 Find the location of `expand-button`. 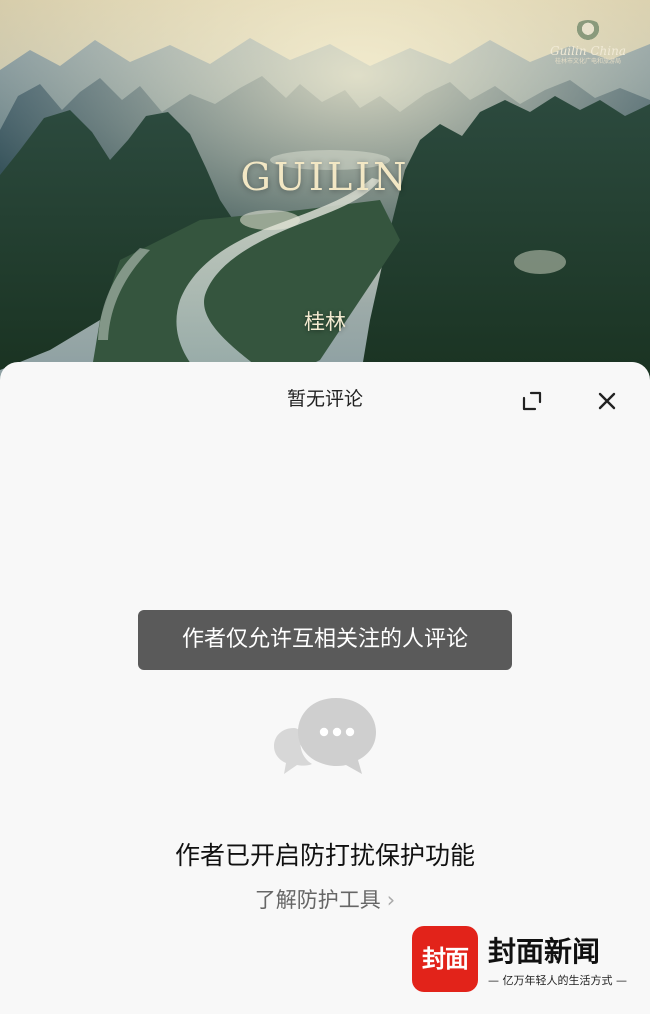

expand-button is located at coordinates (532, 401).